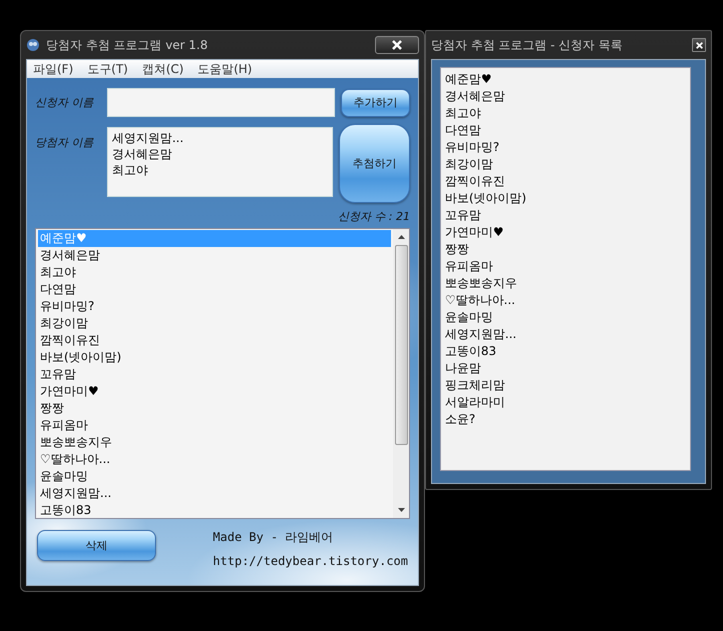 The height and width of the screenshot is (631, 723). I want to click on applicant-item: 다연맘, so click(214, 289).